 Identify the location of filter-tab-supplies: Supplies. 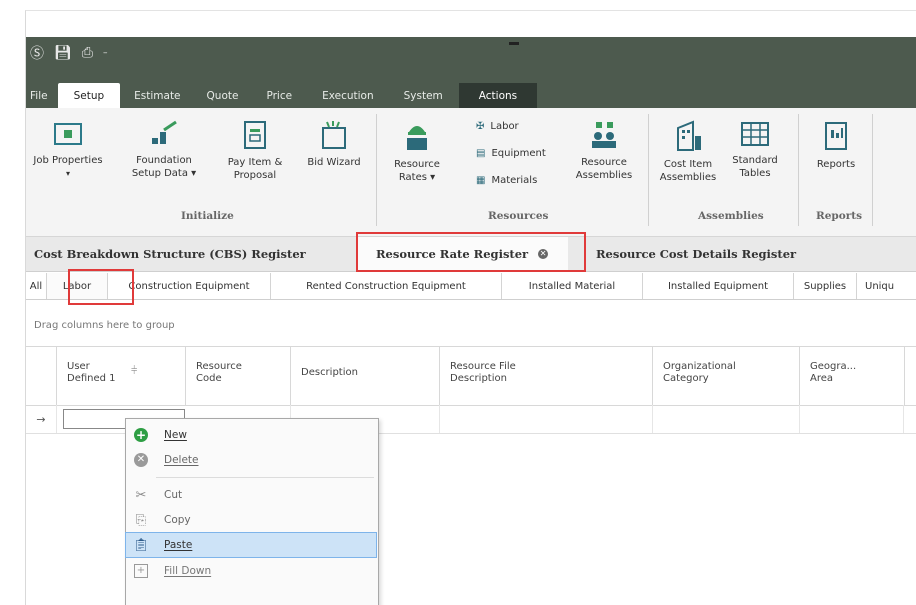
(825, 286).